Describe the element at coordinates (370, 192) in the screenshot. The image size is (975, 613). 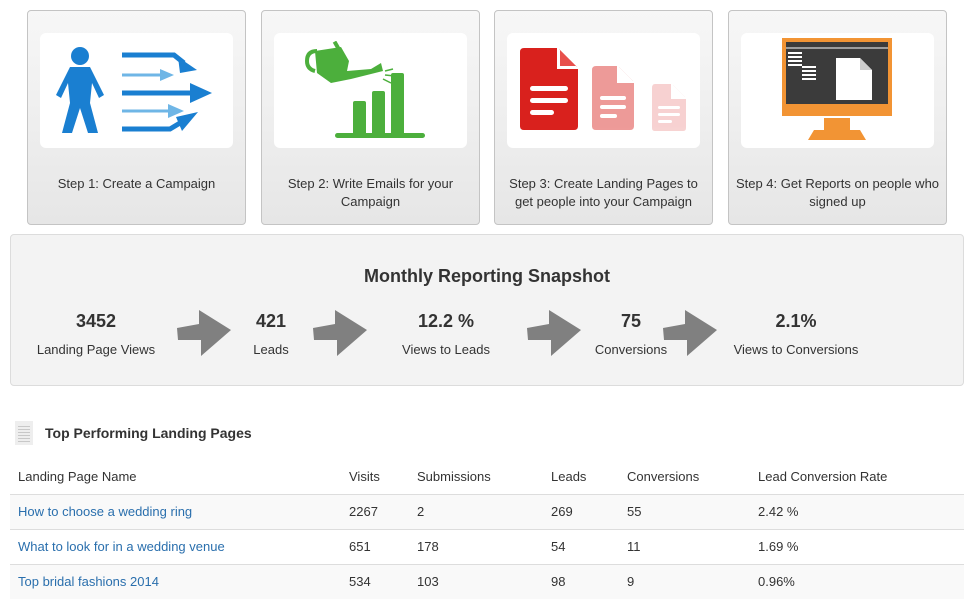
I see `step-label: Step 2: Write Emails for your Campaign` at that location.